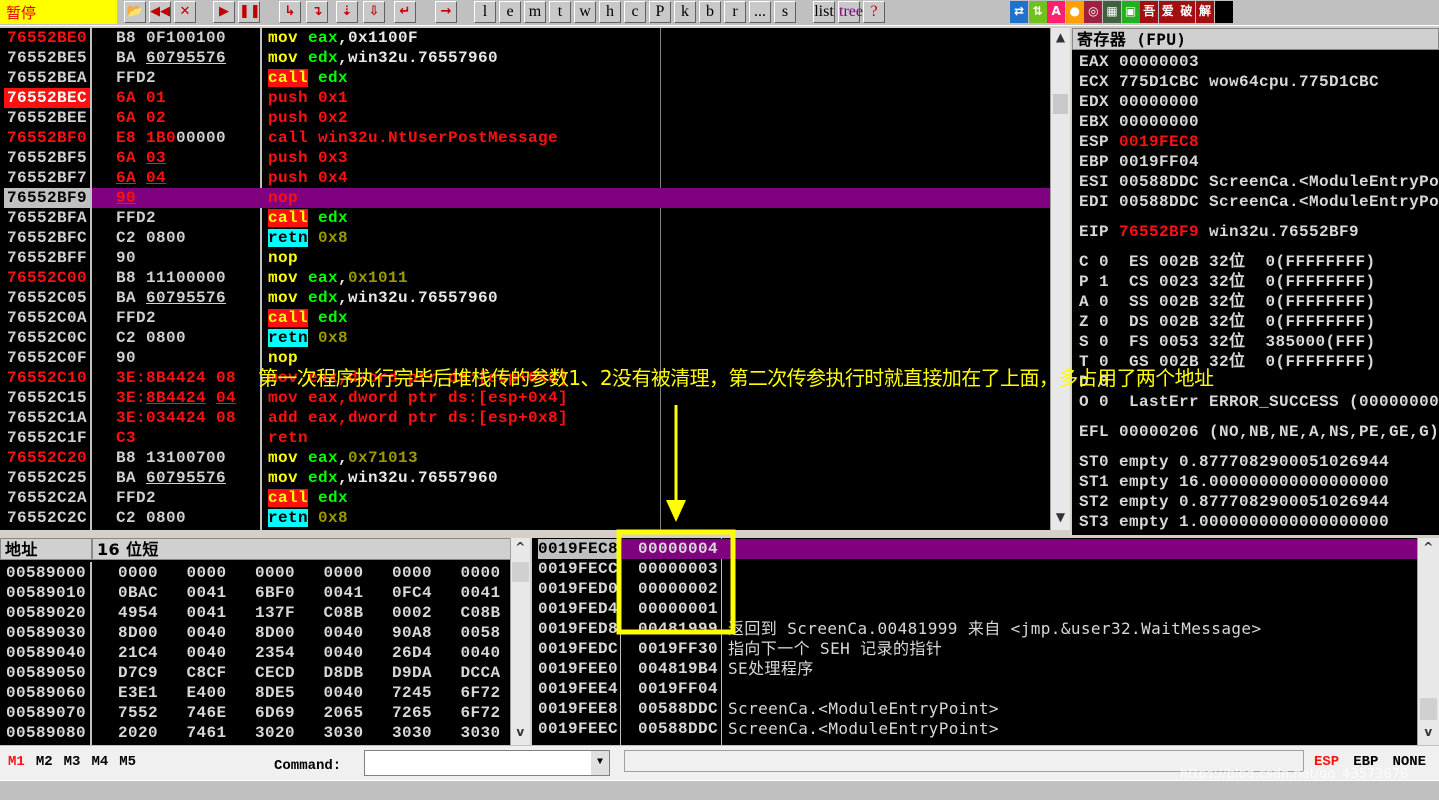  I want to click on annotation-highlight-box, so click(676, 582).